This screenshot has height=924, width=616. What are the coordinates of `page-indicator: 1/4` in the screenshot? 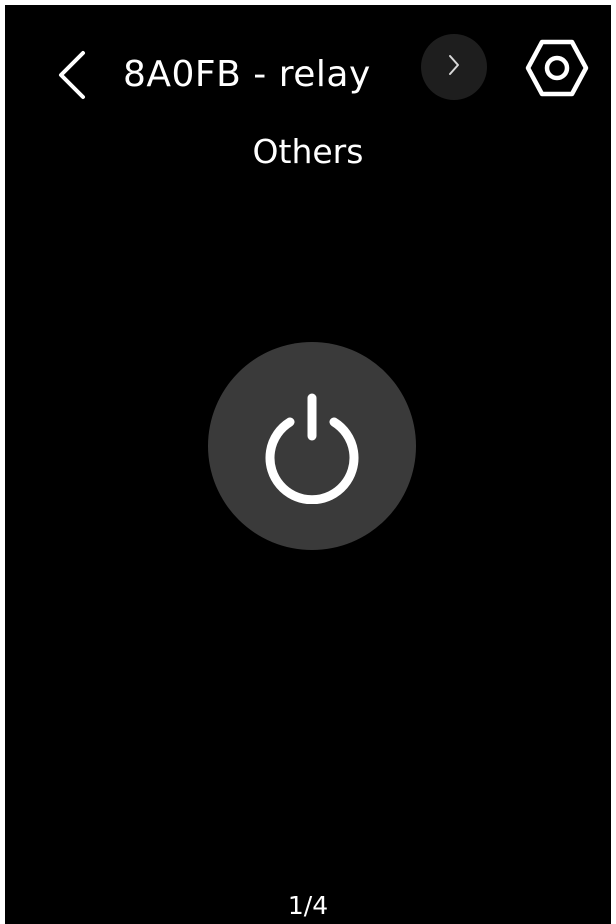 It's located at (308, 905).